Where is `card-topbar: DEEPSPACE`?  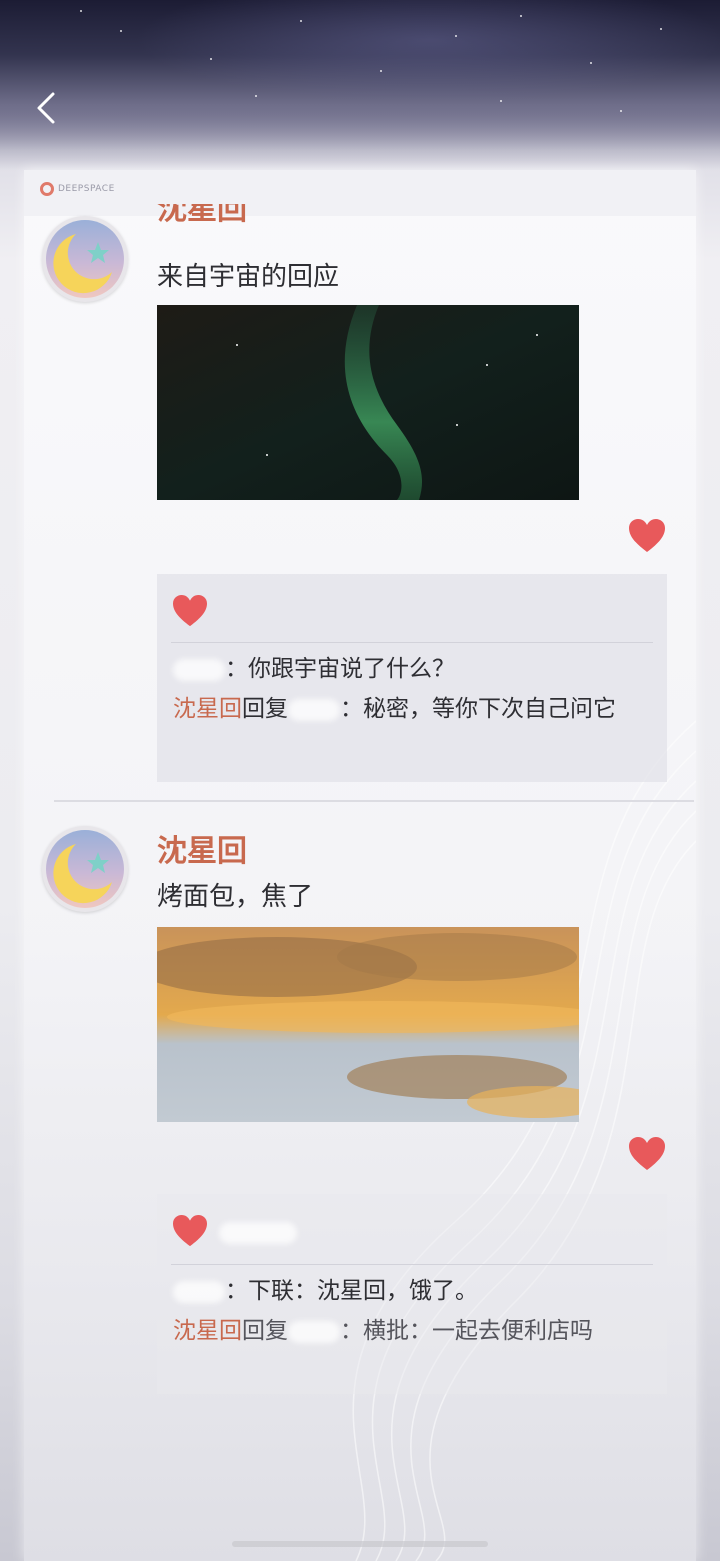
card-topbar: DEEPSPACE is located at coordinates (360, 193).